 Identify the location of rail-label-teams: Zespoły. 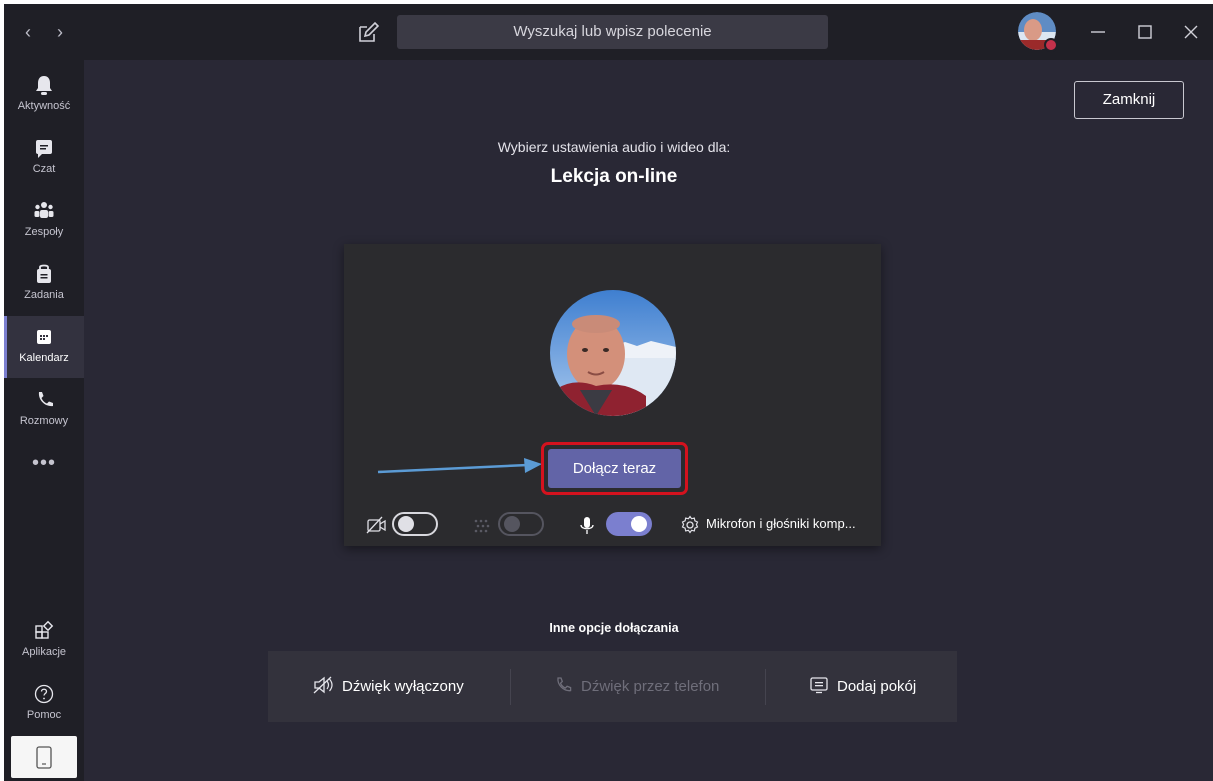
(44, 232).